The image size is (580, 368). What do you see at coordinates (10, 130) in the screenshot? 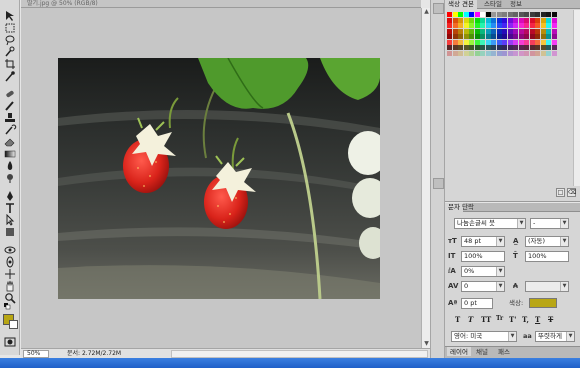
I see `history-brush-tool-icon` at bounding box center [10, 130].